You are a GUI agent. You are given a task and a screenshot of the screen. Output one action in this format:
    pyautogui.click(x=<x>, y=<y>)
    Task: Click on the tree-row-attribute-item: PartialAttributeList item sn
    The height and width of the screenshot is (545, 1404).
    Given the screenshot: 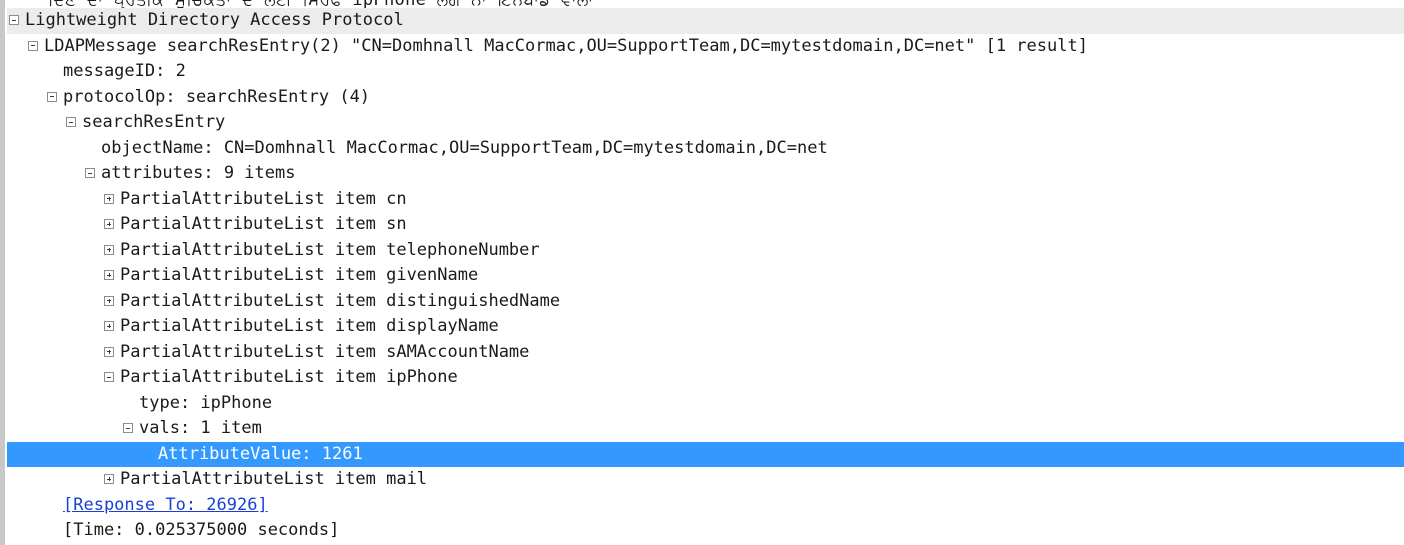 What is the action you would take?
    pyautogui.click(x=705, y=225)
    